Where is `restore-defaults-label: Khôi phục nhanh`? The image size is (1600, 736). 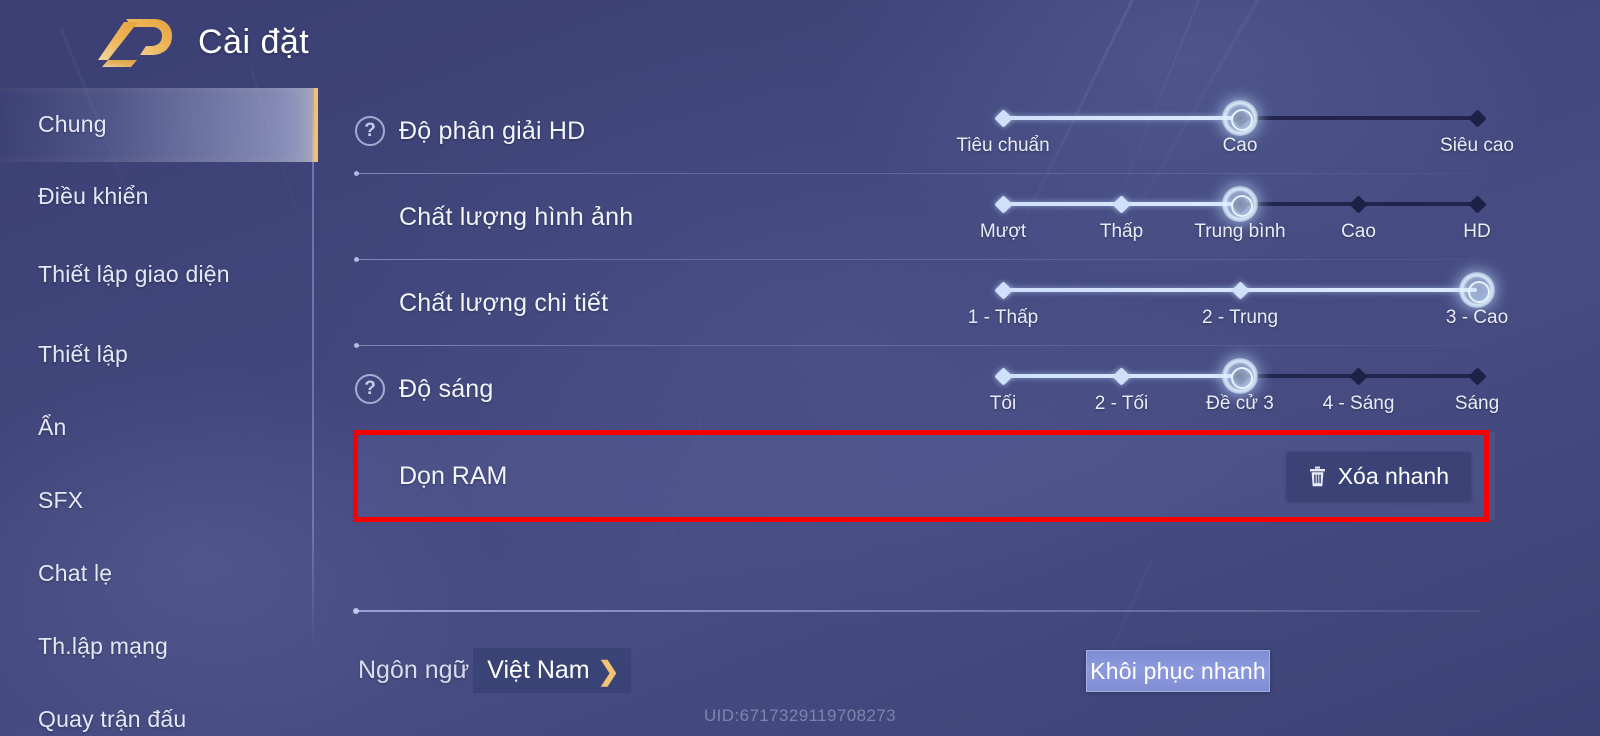 restore-defaults-label: Khôi phục nhanh is located at coordinates (1178, 670).